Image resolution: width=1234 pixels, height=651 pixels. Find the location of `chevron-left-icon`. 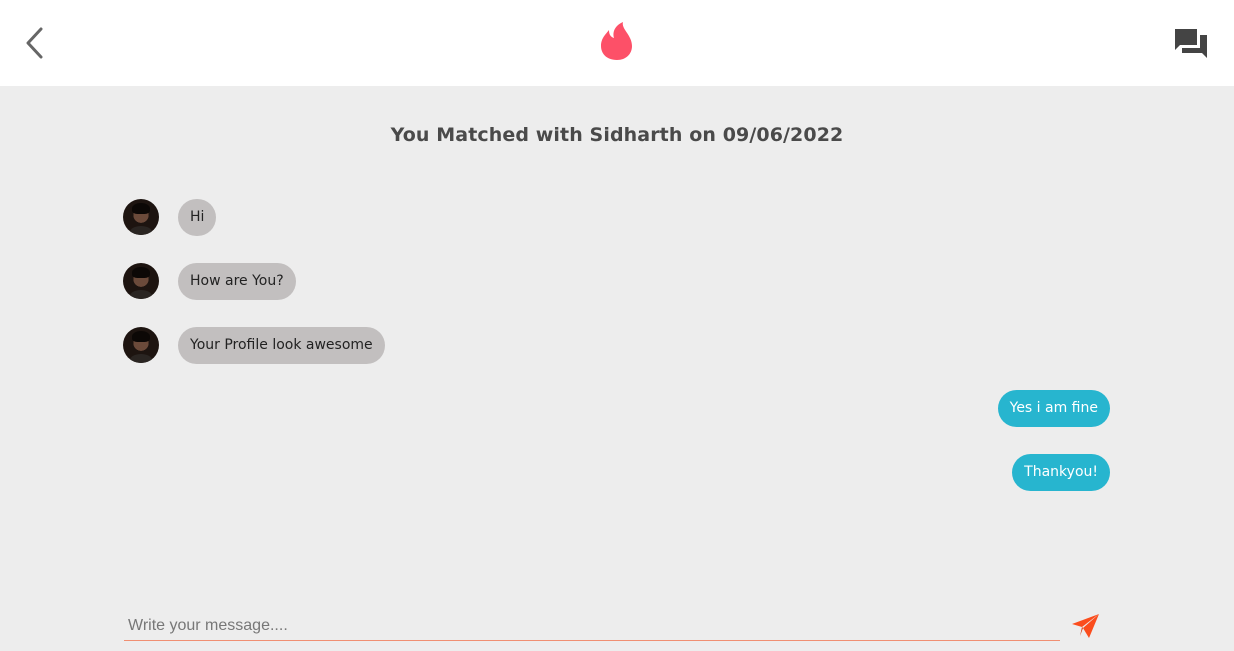

chevron-left-icon is located at coordinates (34, 43).